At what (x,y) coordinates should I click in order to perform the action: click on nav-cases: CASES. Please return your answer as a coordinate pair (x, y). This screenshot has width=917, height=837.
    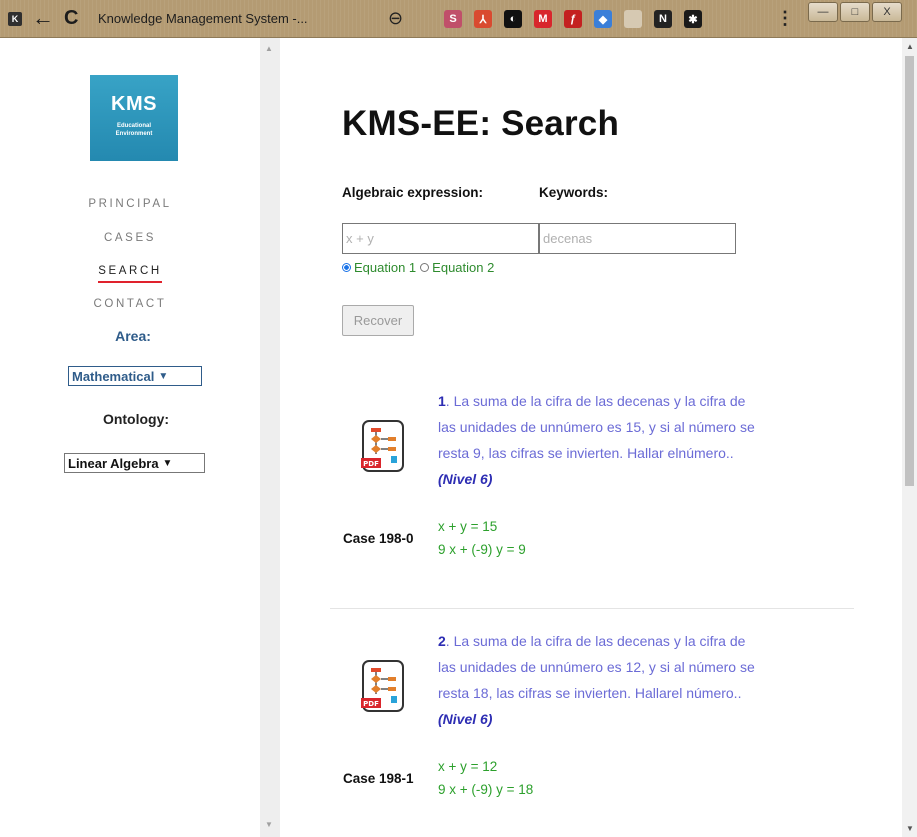
    Looking at the image, I should click on (130, 238).